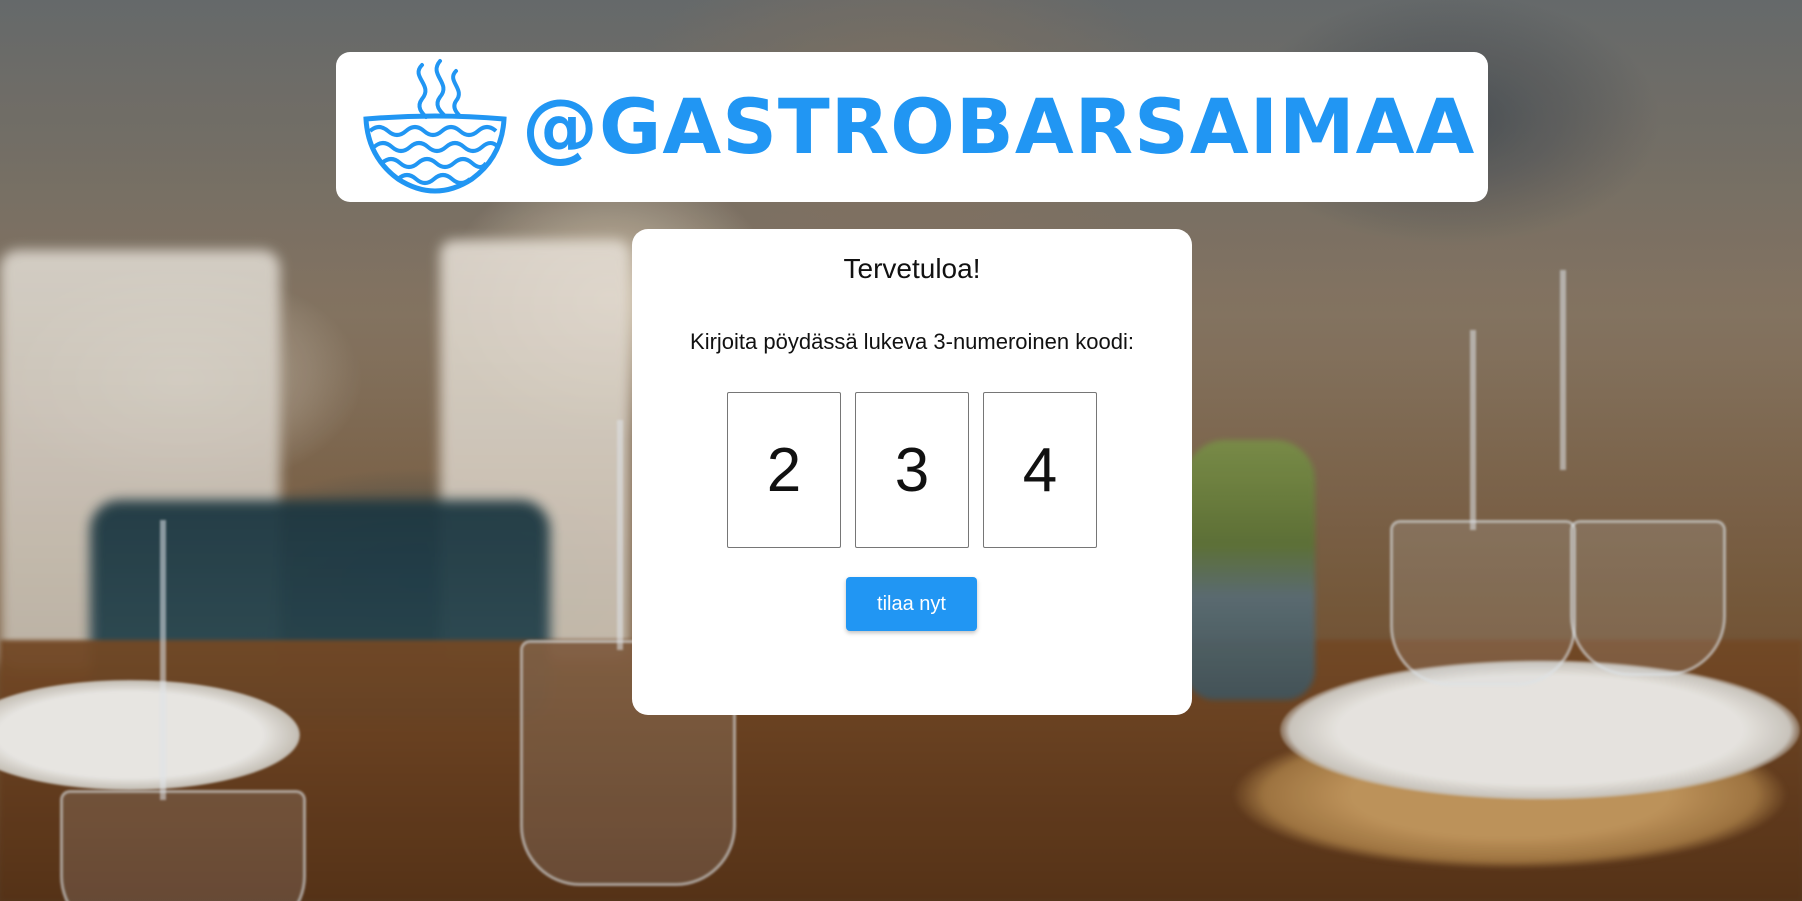 The width and height of the screenshot is (1802, 901). I want to click on code-input-row, so click(912, 470).